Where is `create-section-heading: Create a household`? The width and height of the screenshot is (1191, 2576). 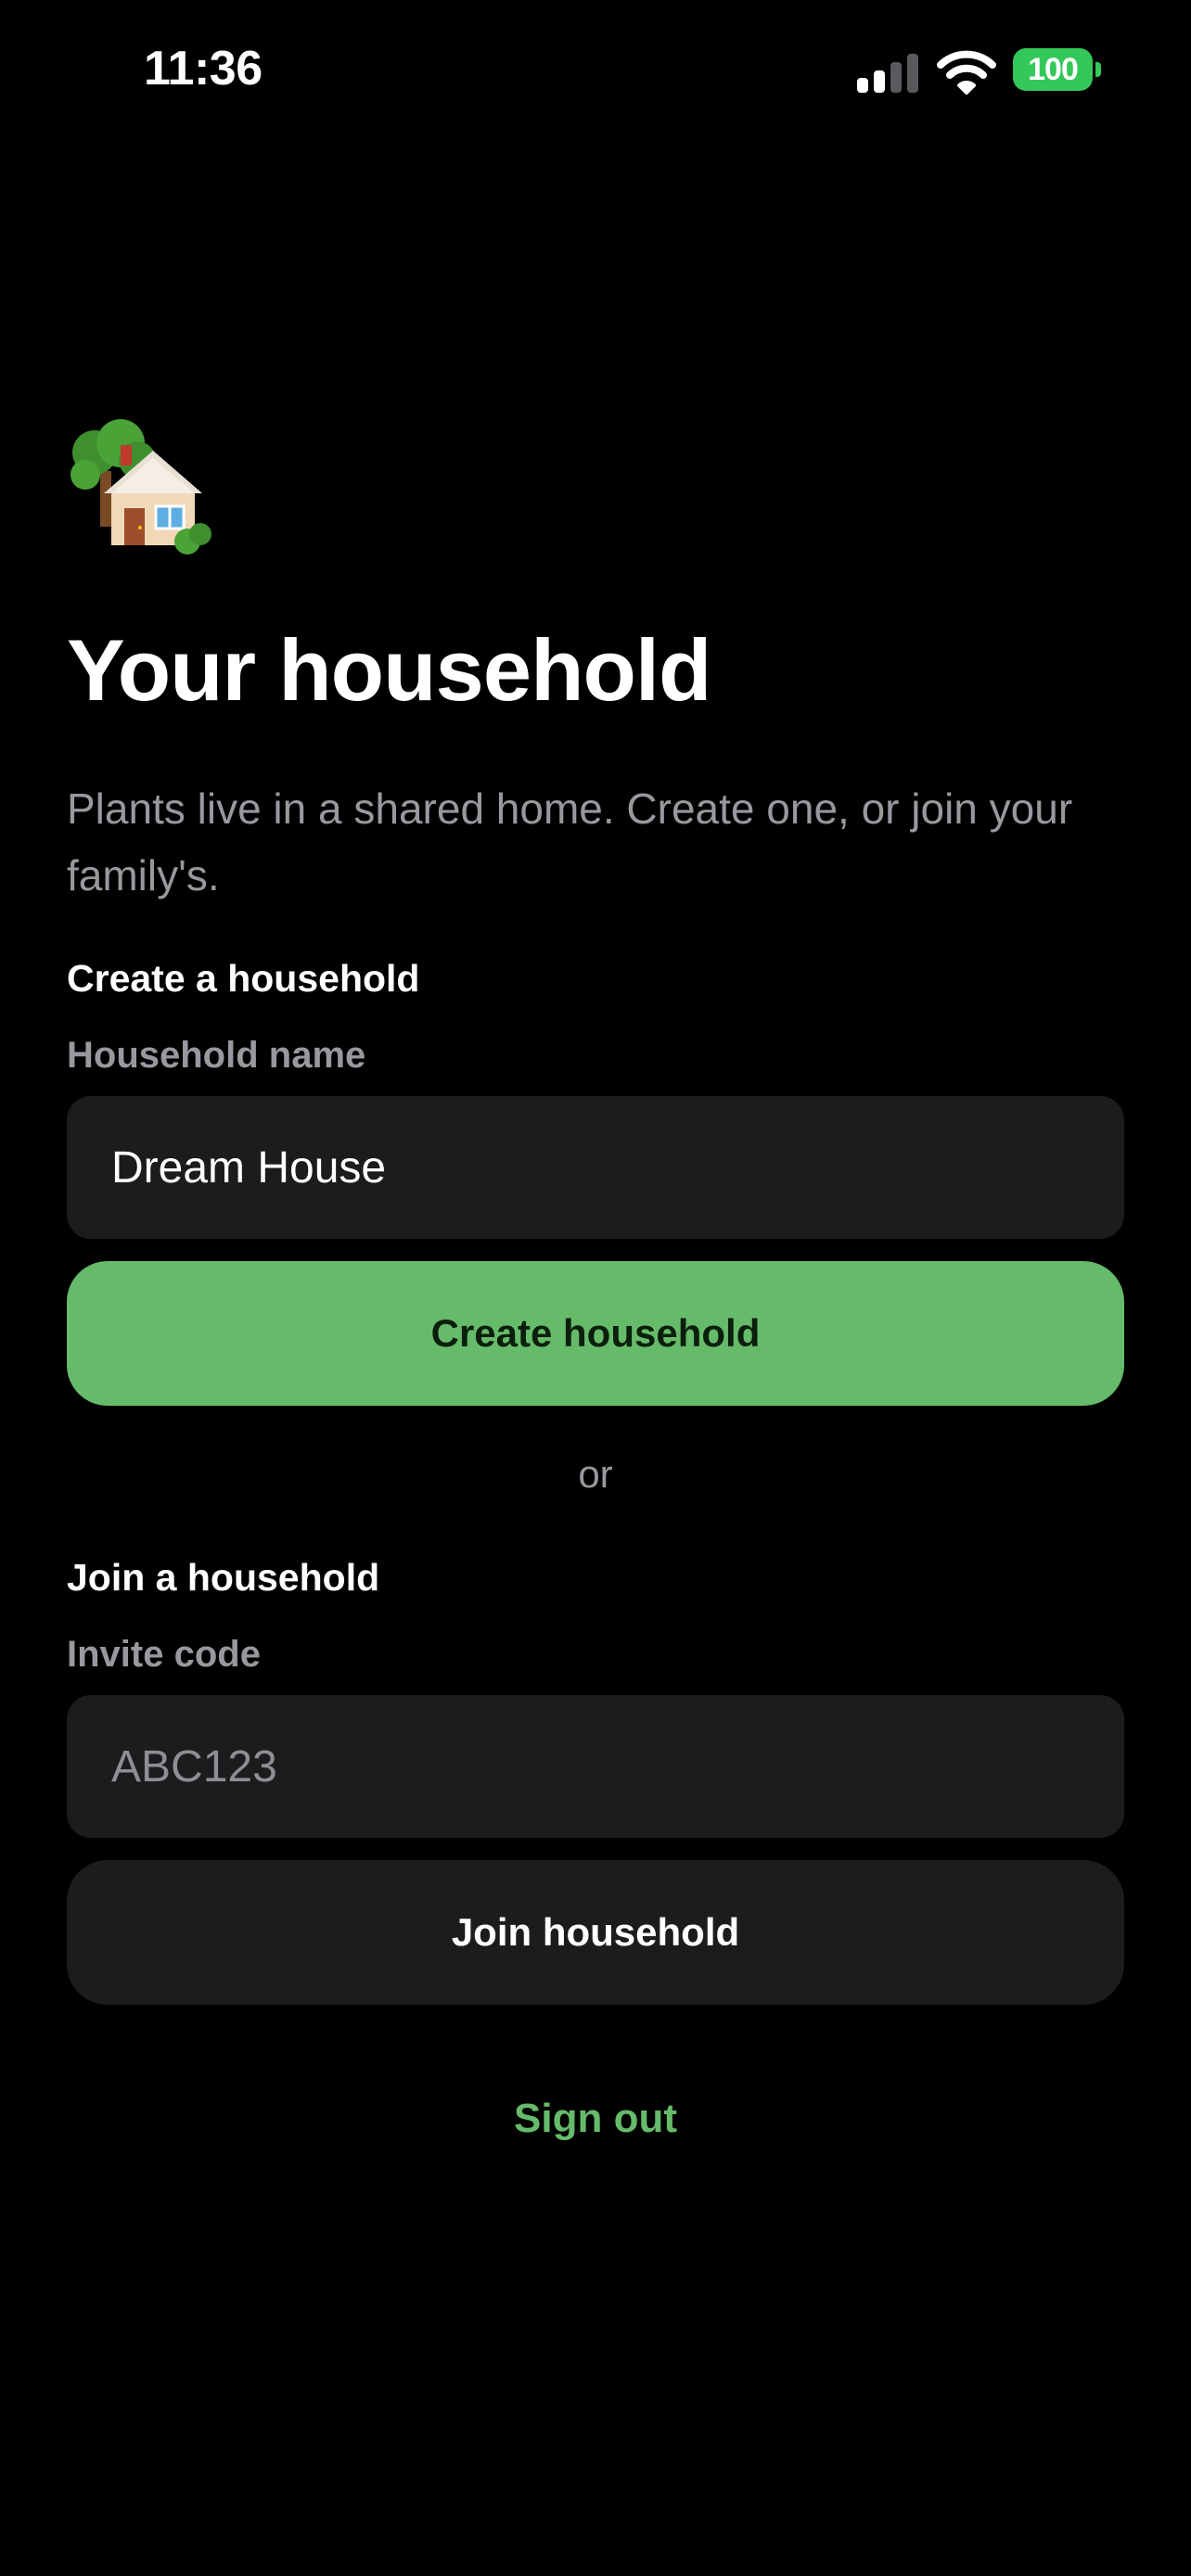 create-section-heading: Create a household is located at coordinates (244, 978).